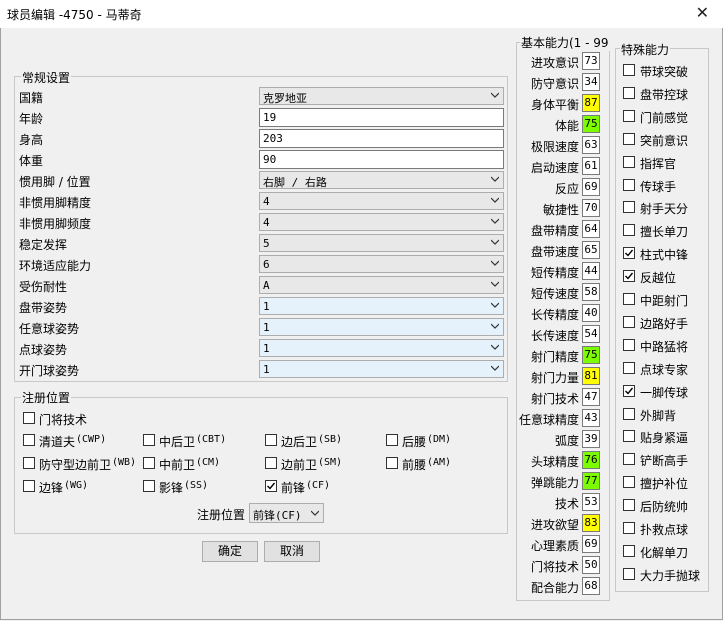  What do you see at coordinates (591, 82) in the screenshot?
I see `ability-value: 34` at bounding box center [591, 82].